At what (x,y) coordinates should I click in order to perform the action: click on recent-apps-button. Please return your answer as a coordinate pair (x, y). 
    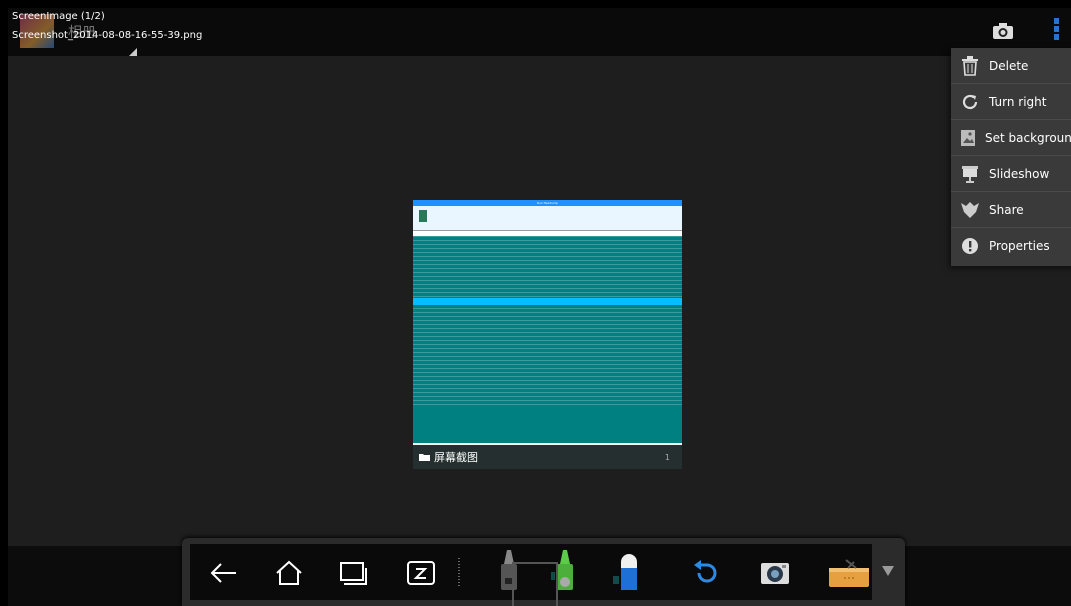
    Looking at the image, I should click on (353, 573).